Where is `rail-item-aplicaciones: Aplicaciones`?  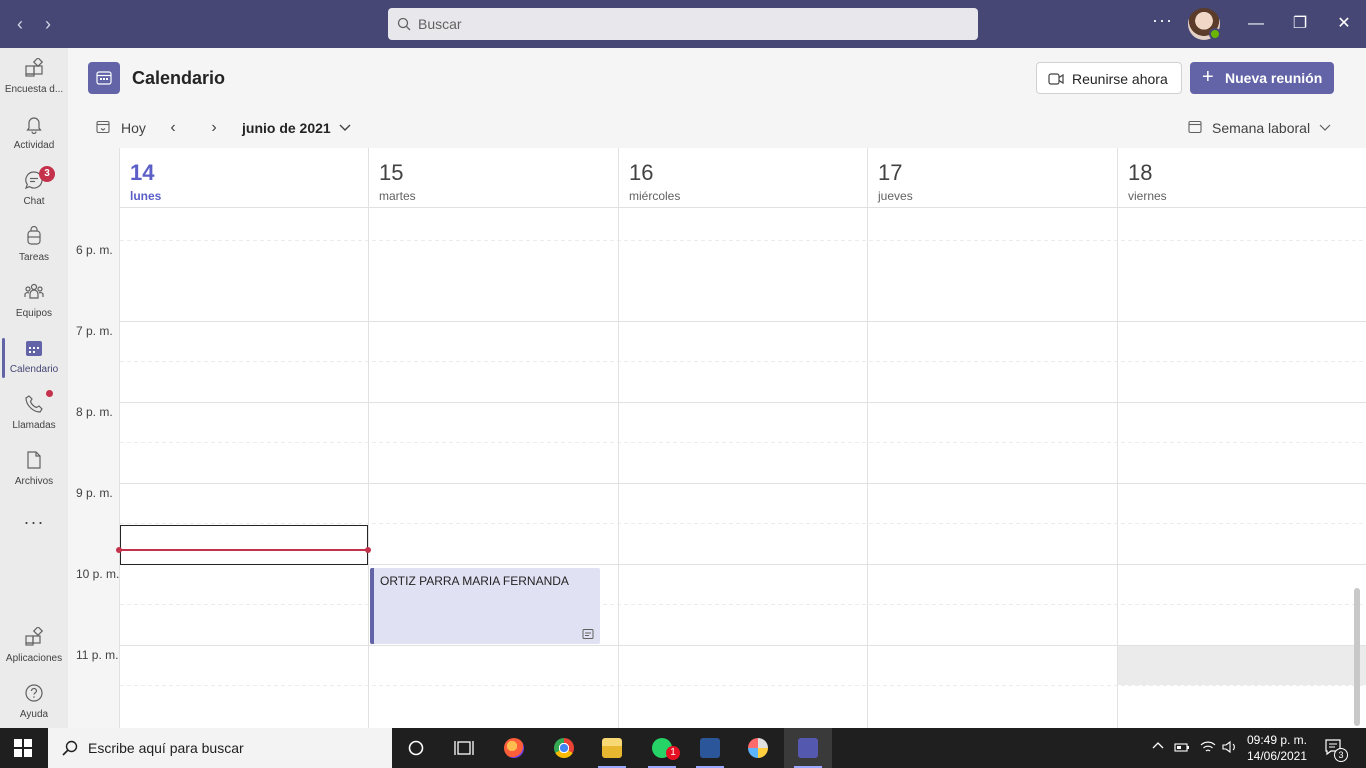 rail-item-aplicaciones: Aplicaciones is located at coordinates (34, 647).